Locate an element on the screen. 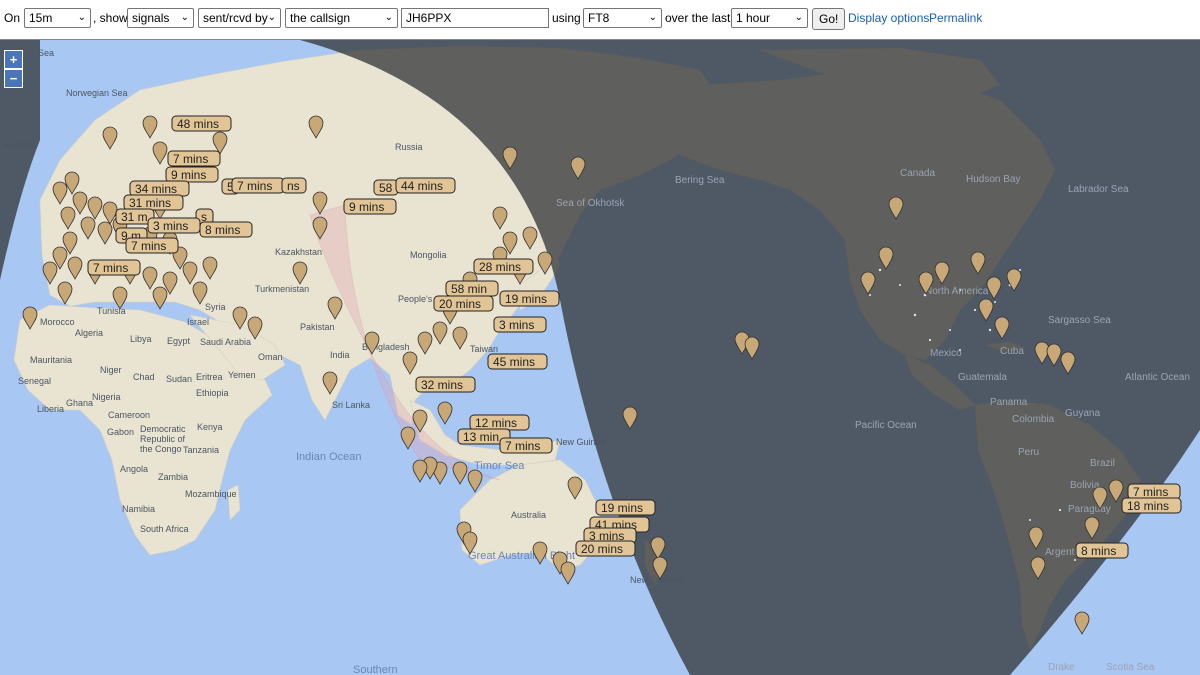 The image size is (1200, 675). label-taiwan: Taiwan is located at coordinates (484, 349).